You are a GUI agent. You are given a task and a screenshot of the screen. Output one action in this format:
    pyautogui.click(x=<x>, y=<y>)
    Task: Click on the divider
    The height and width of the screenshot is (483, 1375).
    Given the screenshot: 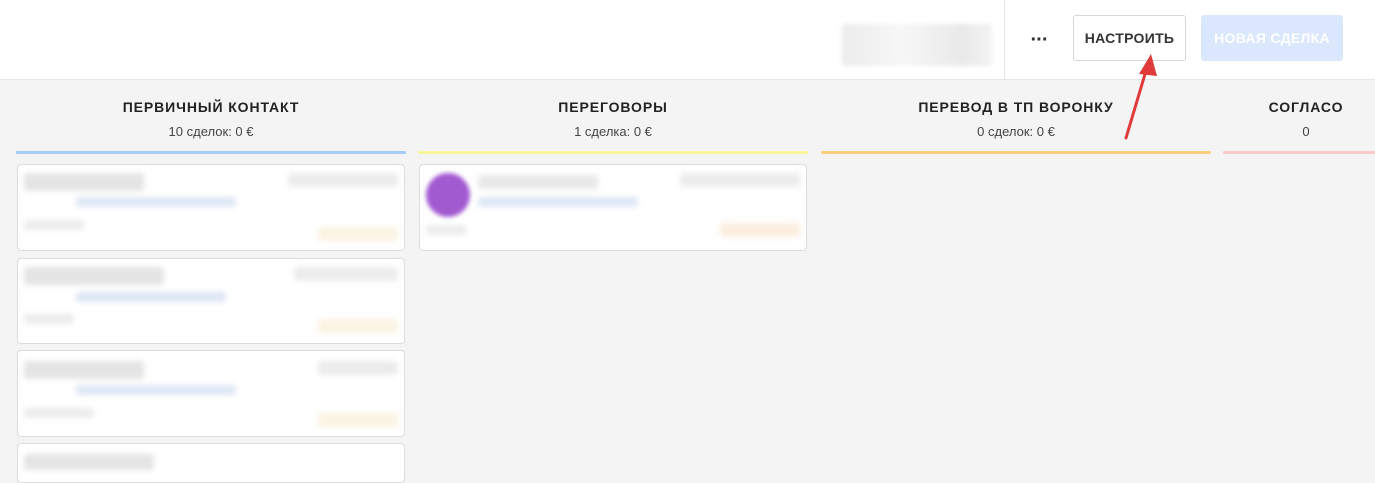 What is the action you would take?
    pyautogui.click(x=1004, y=39)
    